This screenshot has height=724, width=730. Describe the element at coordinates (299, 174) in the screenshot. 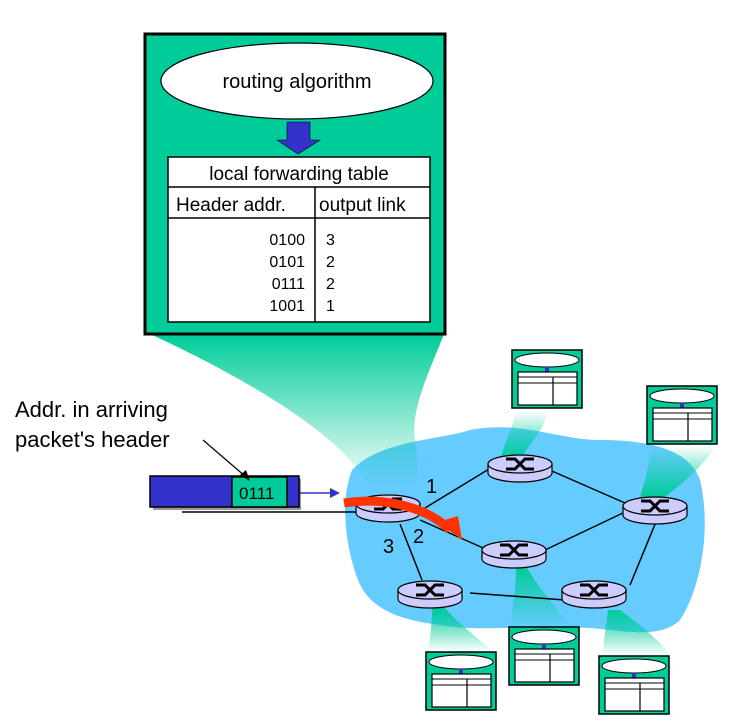

I see `table-title: local forwarding table` at that location.